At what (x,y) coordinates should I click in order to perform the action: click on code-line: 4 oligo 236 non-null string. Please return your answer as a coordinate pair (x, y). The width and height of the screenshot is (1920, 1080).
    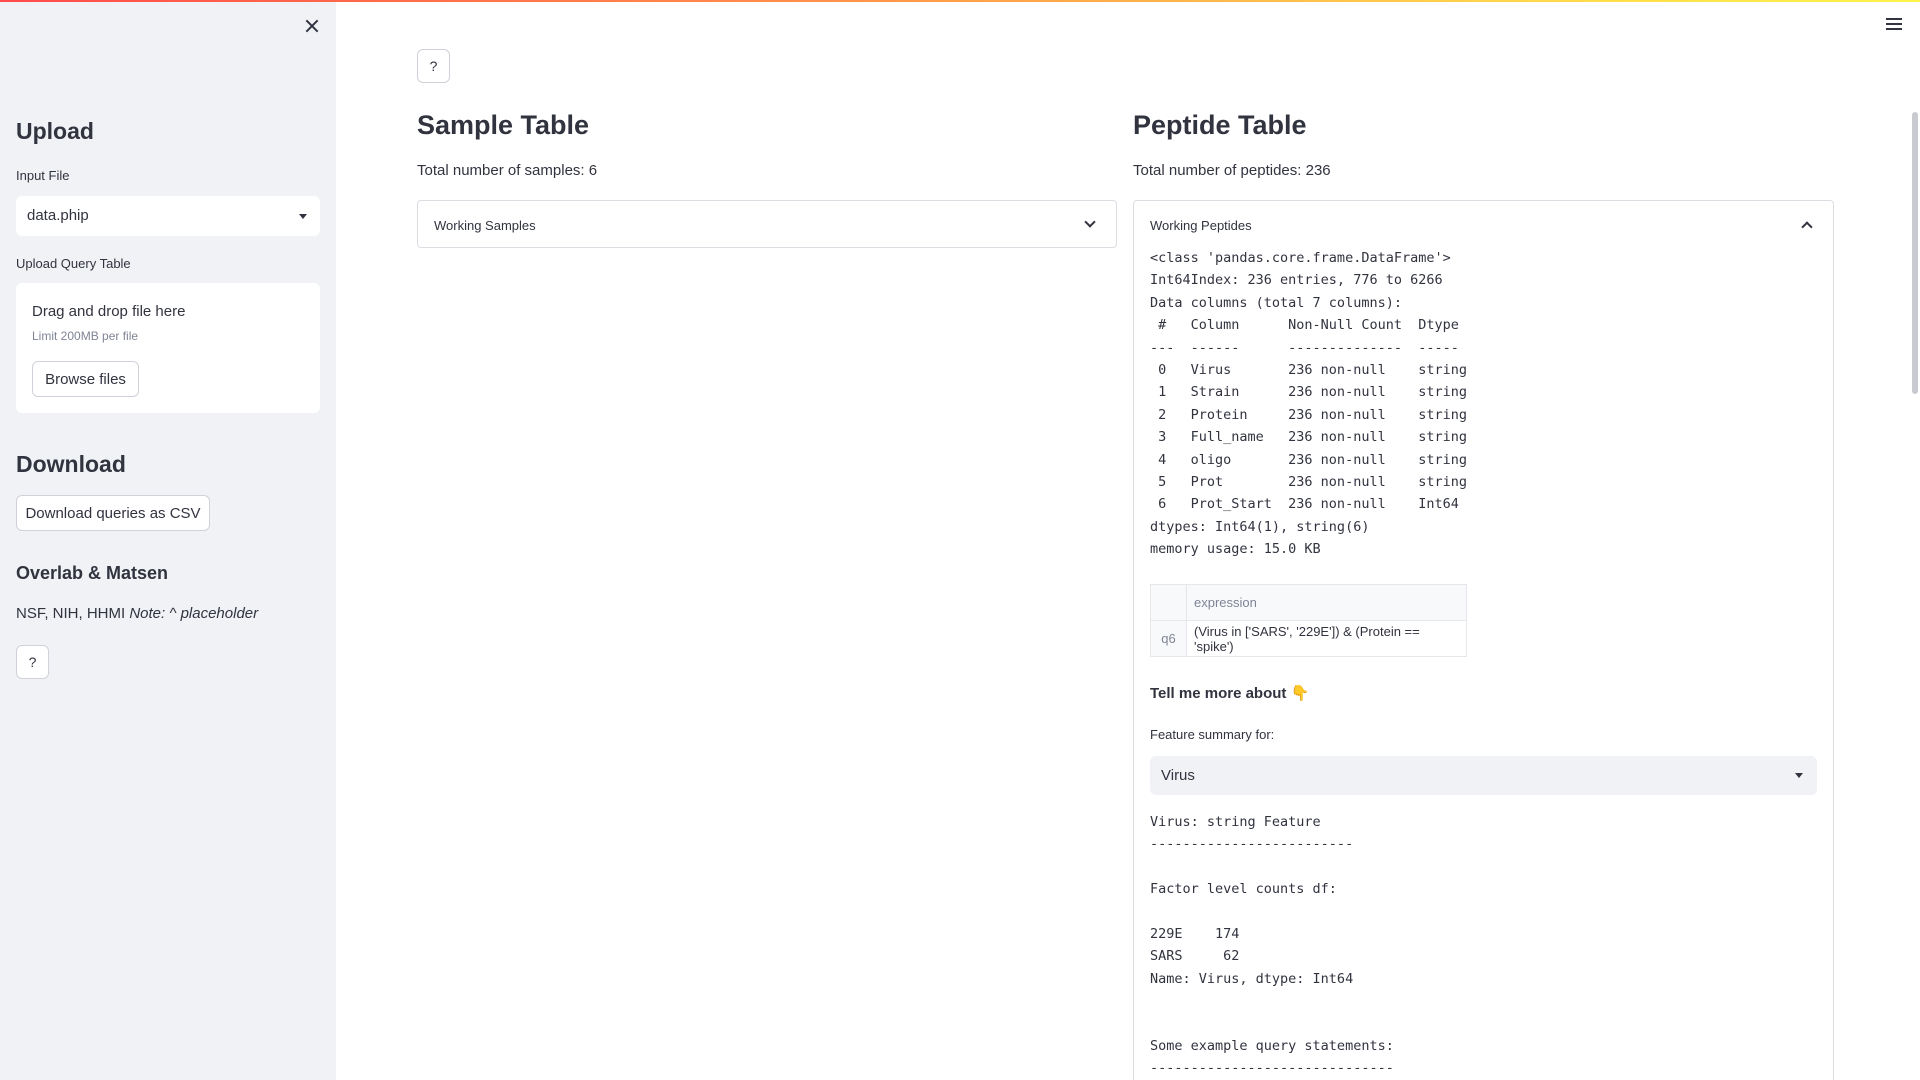
    Looking at the image, I should click on (1308, 459).